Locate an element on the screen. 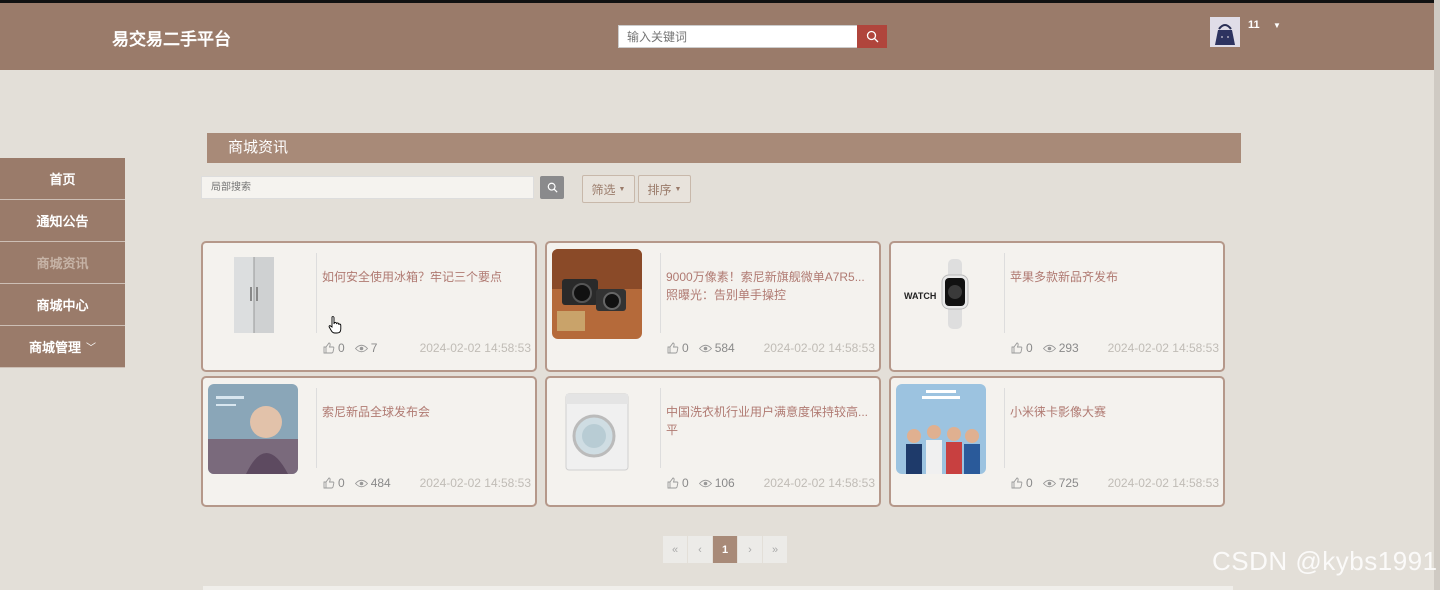 Image resolution: width=1440 pixels, height=590 pixels. header-search-button is located at coordinates (872, 36).